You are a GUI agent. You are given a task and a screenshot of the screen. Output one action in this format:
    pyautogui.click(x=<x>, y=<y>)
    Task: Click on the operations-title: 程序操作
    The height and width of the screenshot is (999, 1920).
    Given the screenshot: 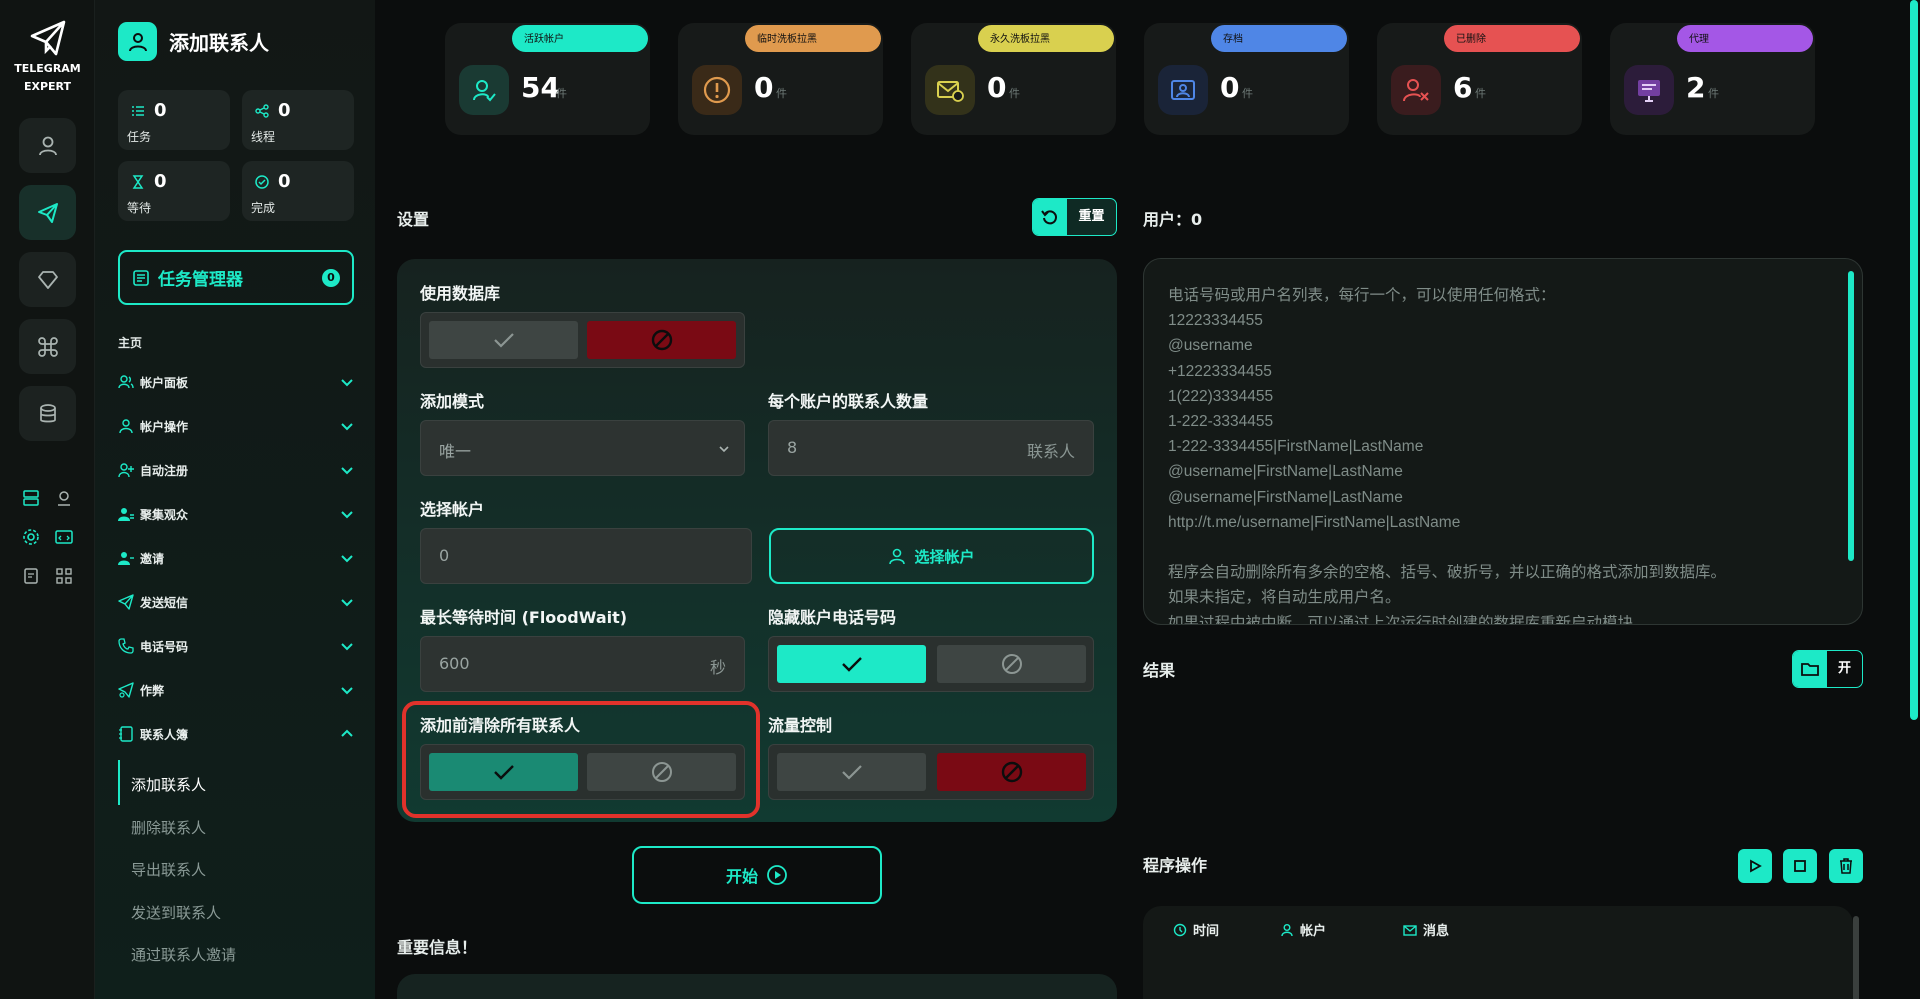 What is the action you would take?
    pyautogui.click(x=1175, y=865)
    